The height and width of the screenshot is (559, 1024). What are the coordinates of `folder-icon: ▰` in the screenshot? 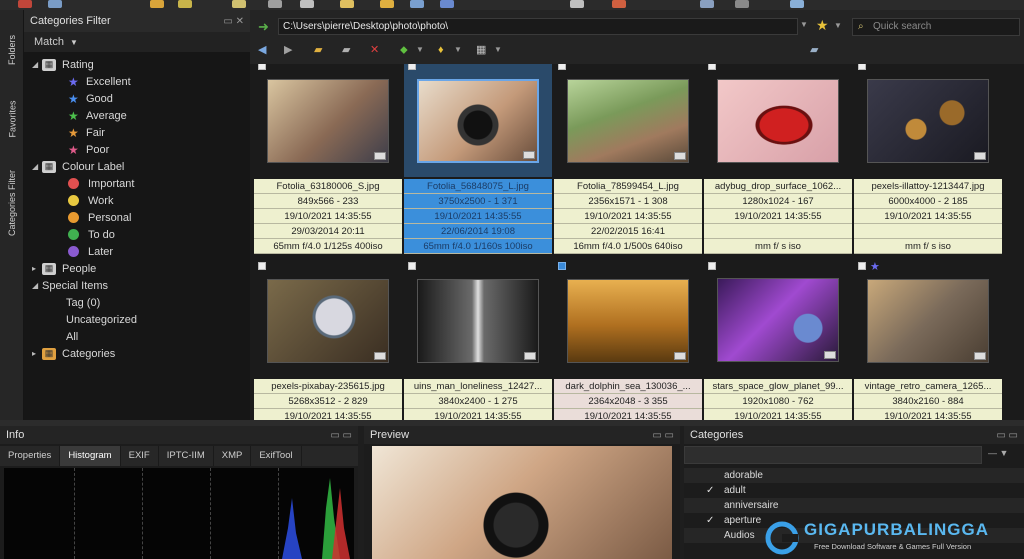 It's located at (318, 50).